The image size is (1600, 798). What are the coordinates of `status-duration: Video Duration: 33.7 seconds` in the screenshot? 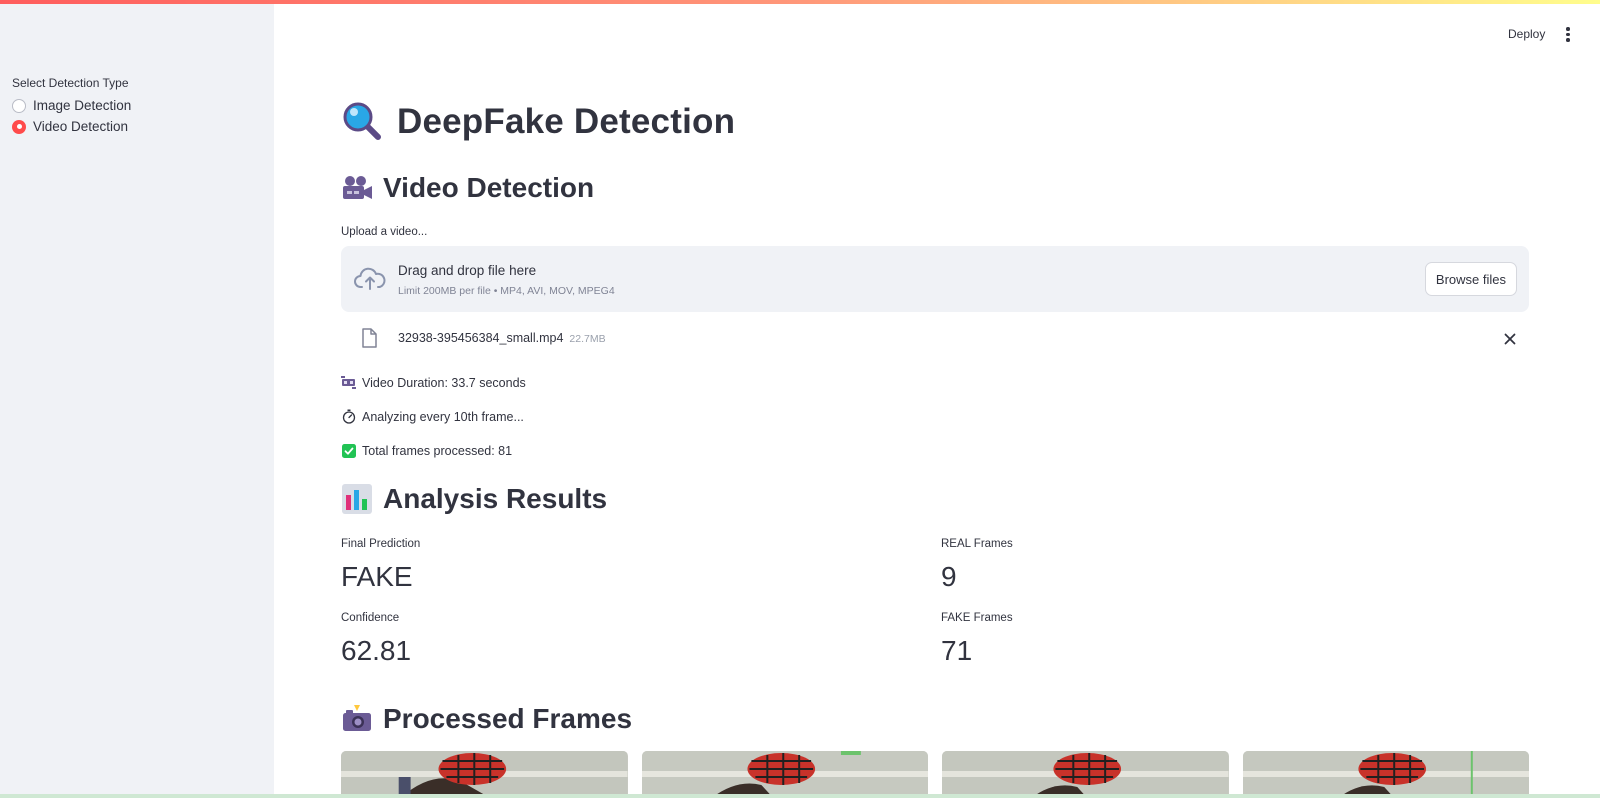 It's located at (433, 382).